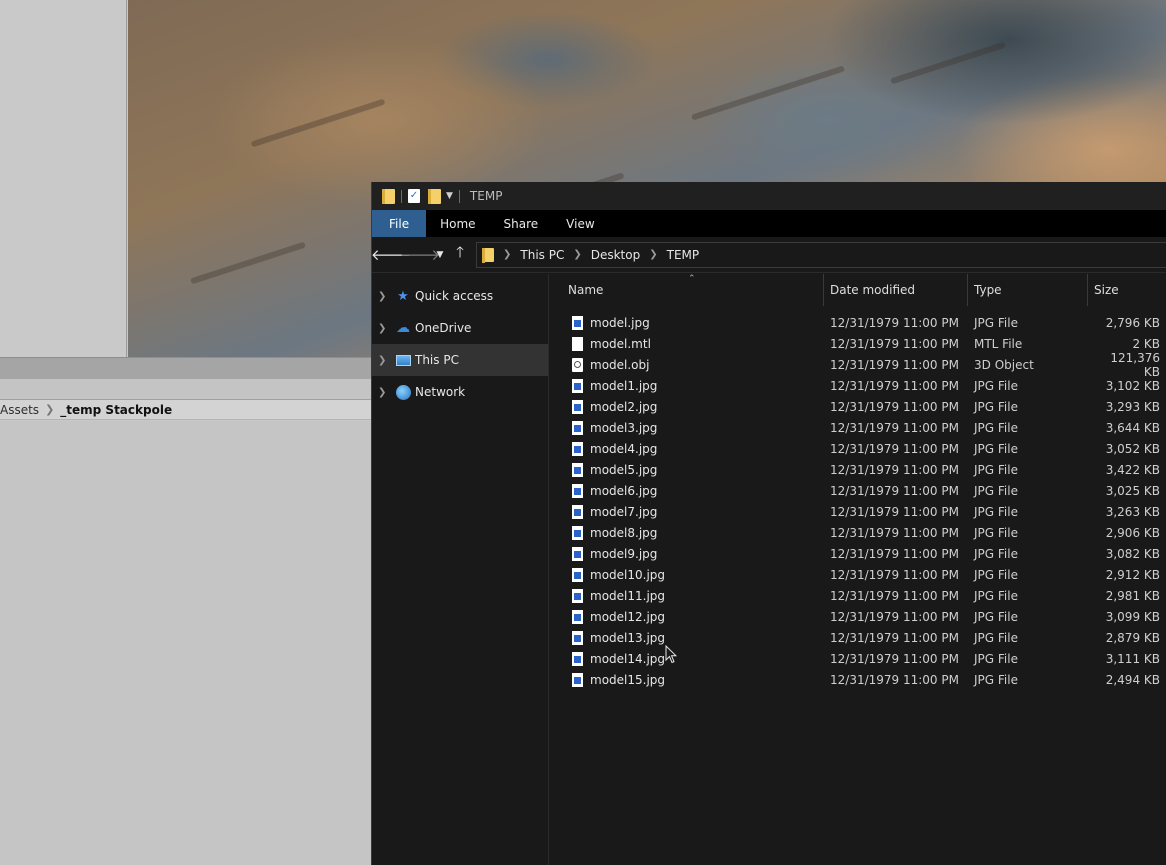 The image size is (1166, 865). What do you see at coordinates (1132, 385) in the screenshot?
I see `file-size: 3,102 KB` at bounding box center [1132, 385].